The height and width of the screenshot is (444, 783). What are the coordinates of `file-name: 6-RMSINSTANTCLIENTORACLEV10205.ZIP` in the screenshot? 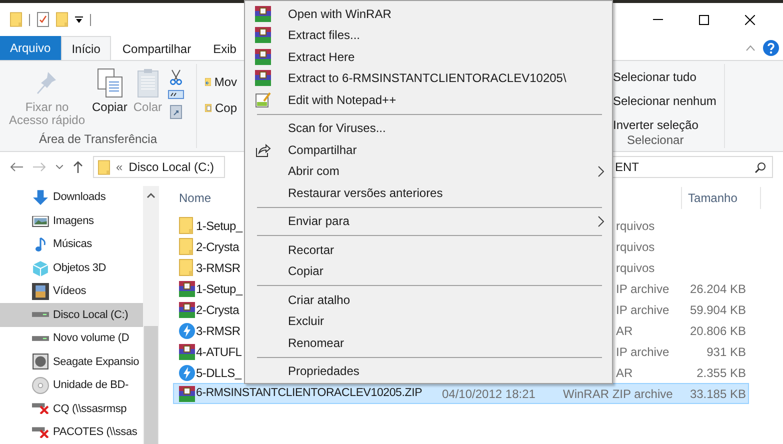 It's located at (310, 393).